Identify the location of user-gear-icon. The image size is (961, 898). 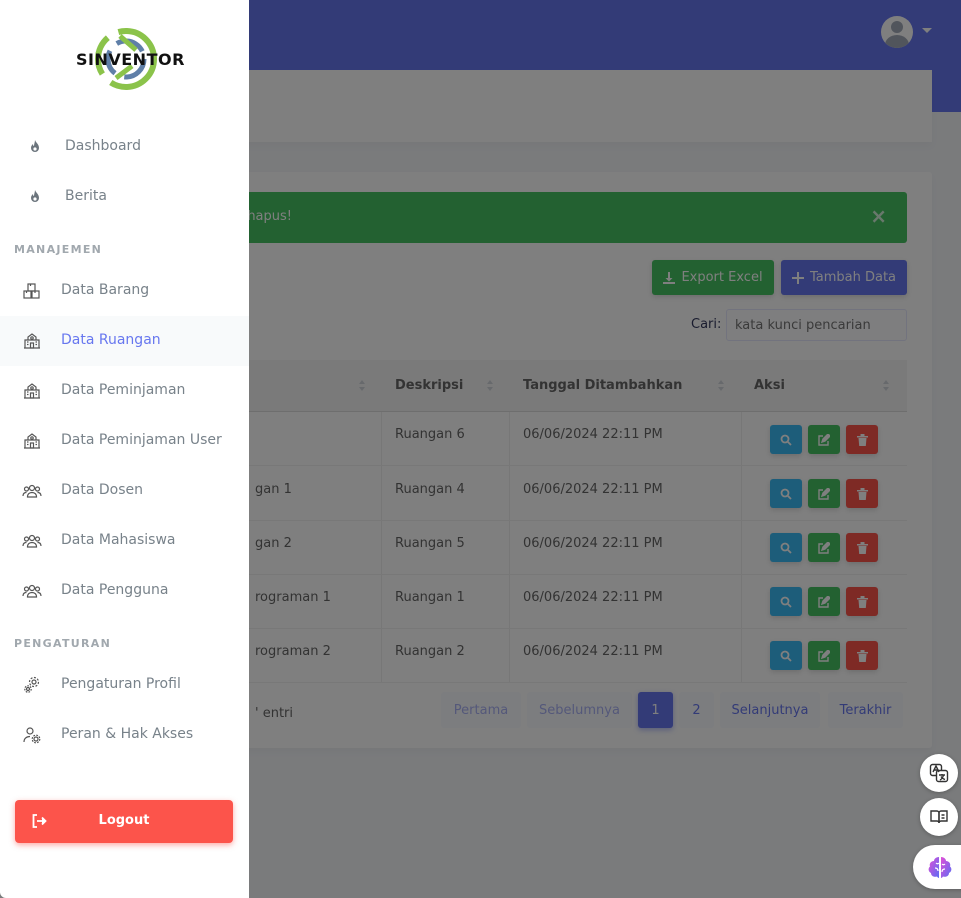
(32, 735).